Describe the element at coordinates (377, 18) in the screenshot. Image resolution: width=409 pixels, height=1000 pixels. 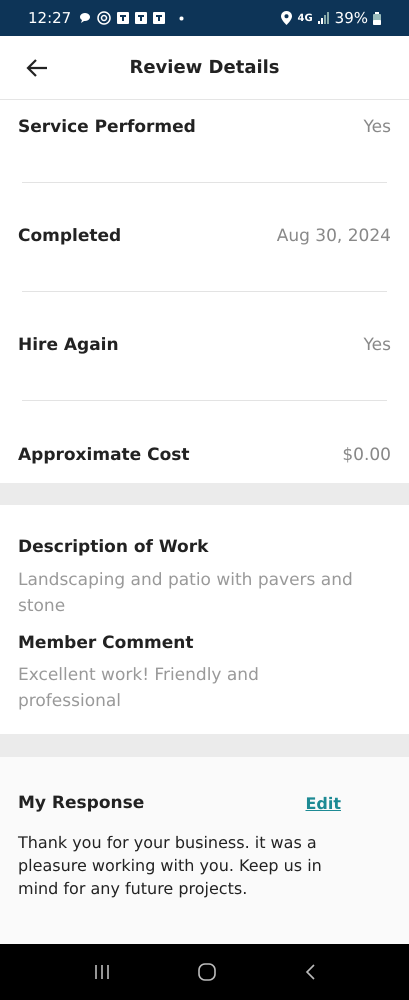
I see `battery-icon` at that location.